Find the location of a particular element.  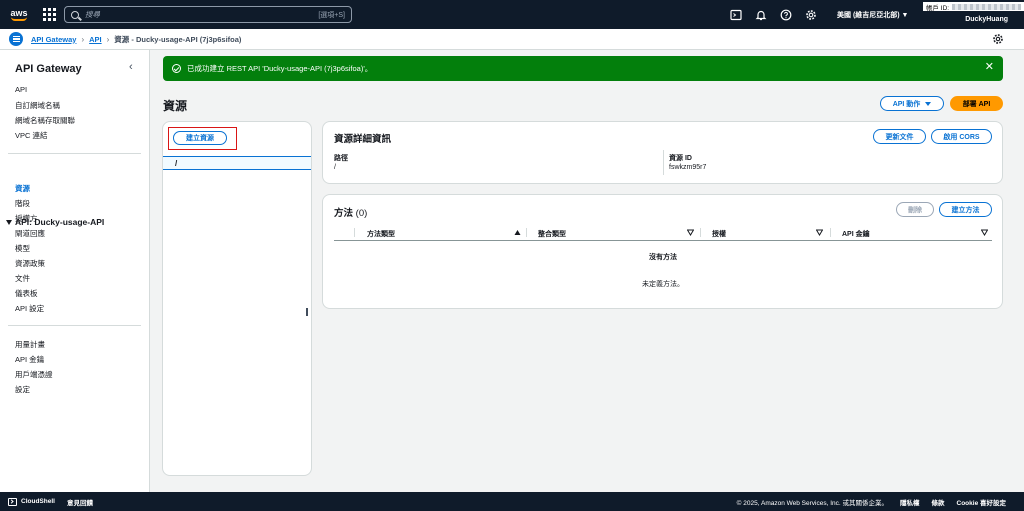

cookie-preferences-link: Cookie 喜好設定 is located at coordinates (981, 502).